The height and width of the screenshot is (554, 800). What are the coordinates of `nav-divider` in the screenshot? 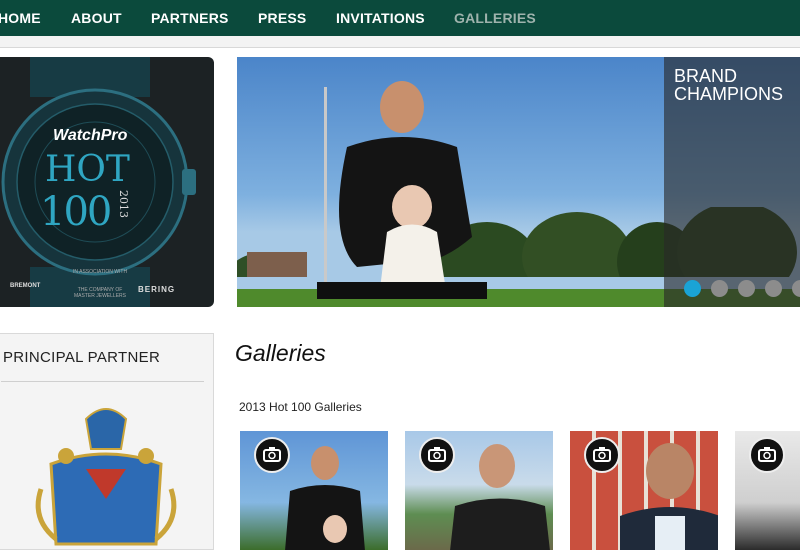 It's located at (400, 42).